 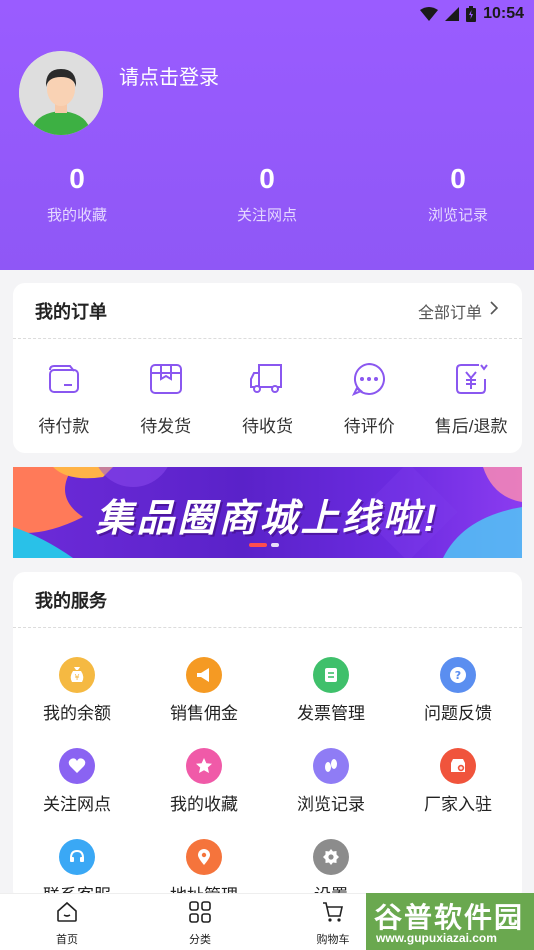 What do you see at coordinates (67, 914) in the screenshot?
I see `home-icon` at bounding box center [67, 914].